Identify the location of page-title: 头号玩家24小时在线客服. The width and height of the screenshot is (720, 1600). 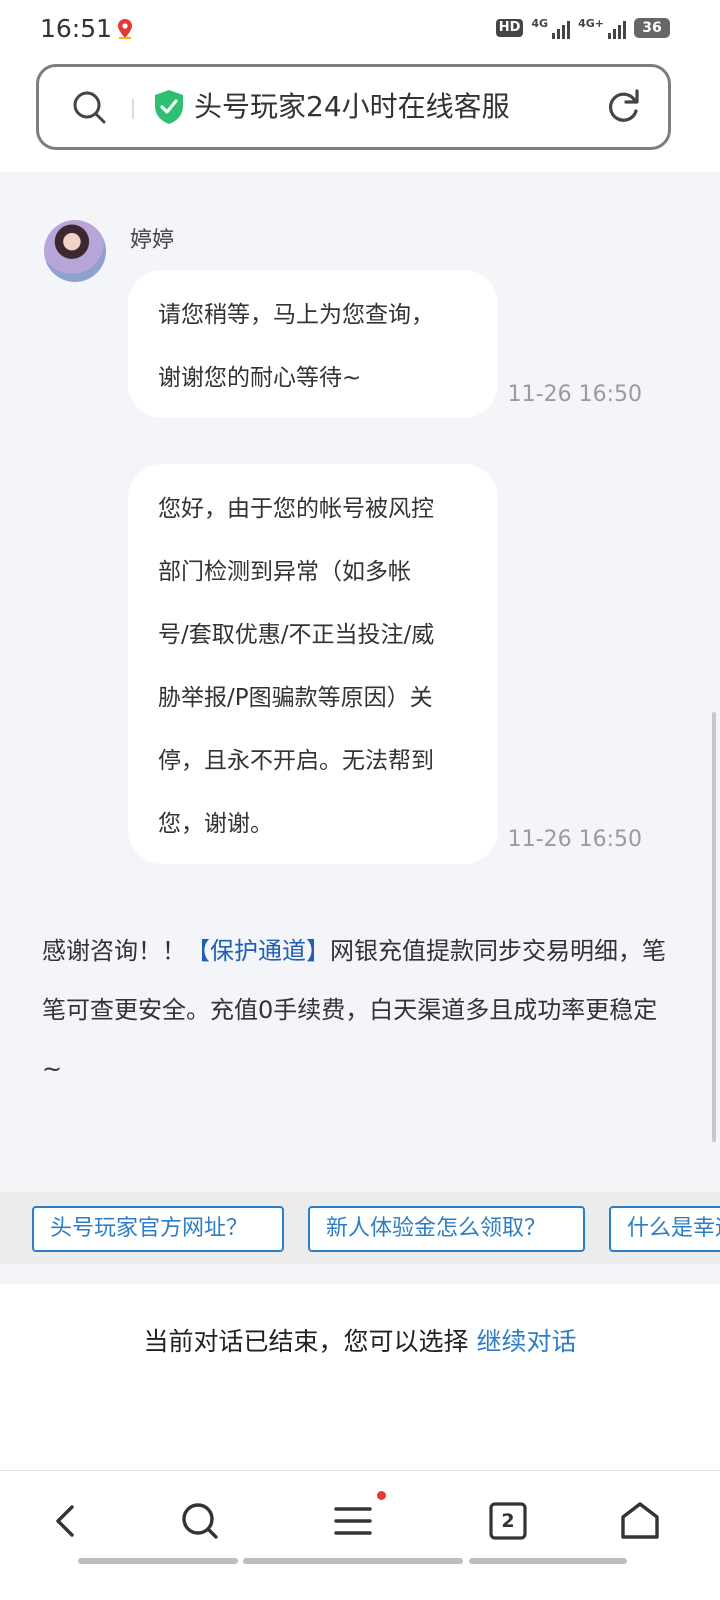
(352, 107).